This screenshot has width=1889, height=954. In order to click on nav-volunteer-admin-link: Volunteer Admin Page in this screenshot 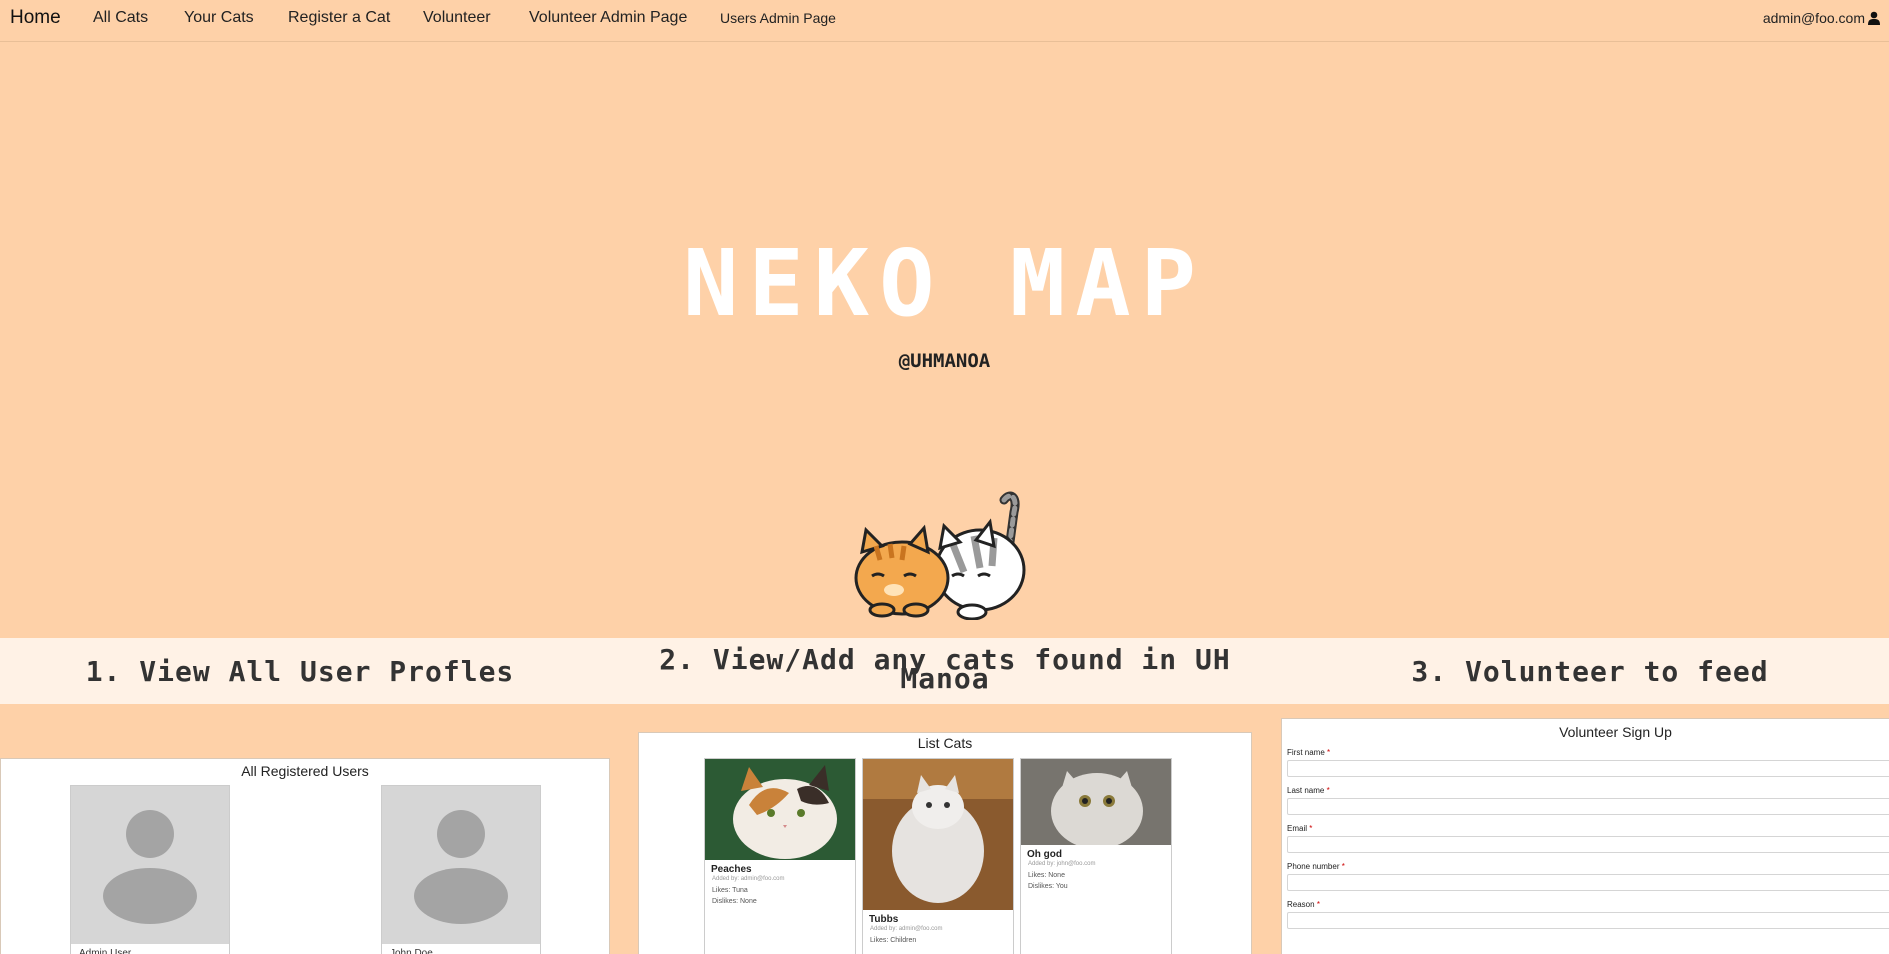, I will do `click(608, 18)`.